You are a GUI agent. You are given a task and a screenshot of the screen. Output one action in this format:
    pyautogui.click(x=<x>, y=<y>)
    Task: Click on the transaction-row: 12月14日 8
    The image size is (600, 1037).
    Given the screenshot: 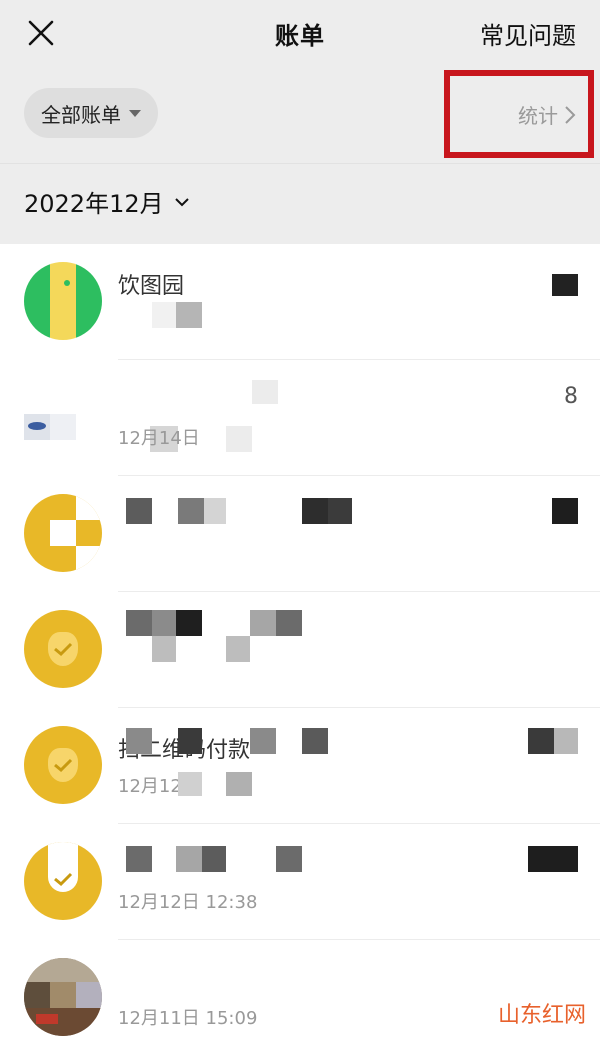 What is the action you would take?
    pyautogui.click(x=300, y=418)
    